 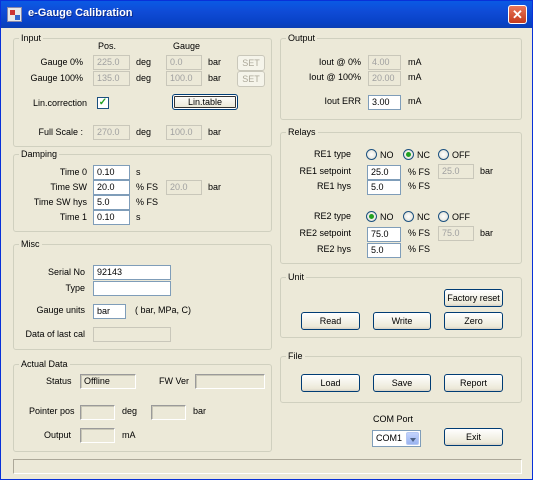 What do you see at coordinates (333, 249) in the screenshot?
I see `re2-hys-label: RE2 hys` at bounding box center [333, 249].